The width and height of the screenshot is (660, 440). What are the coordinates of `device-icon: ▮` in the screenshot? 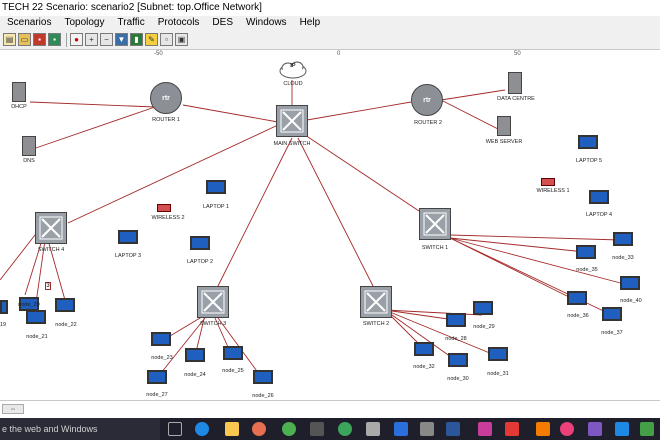 It's located at (136, 39).